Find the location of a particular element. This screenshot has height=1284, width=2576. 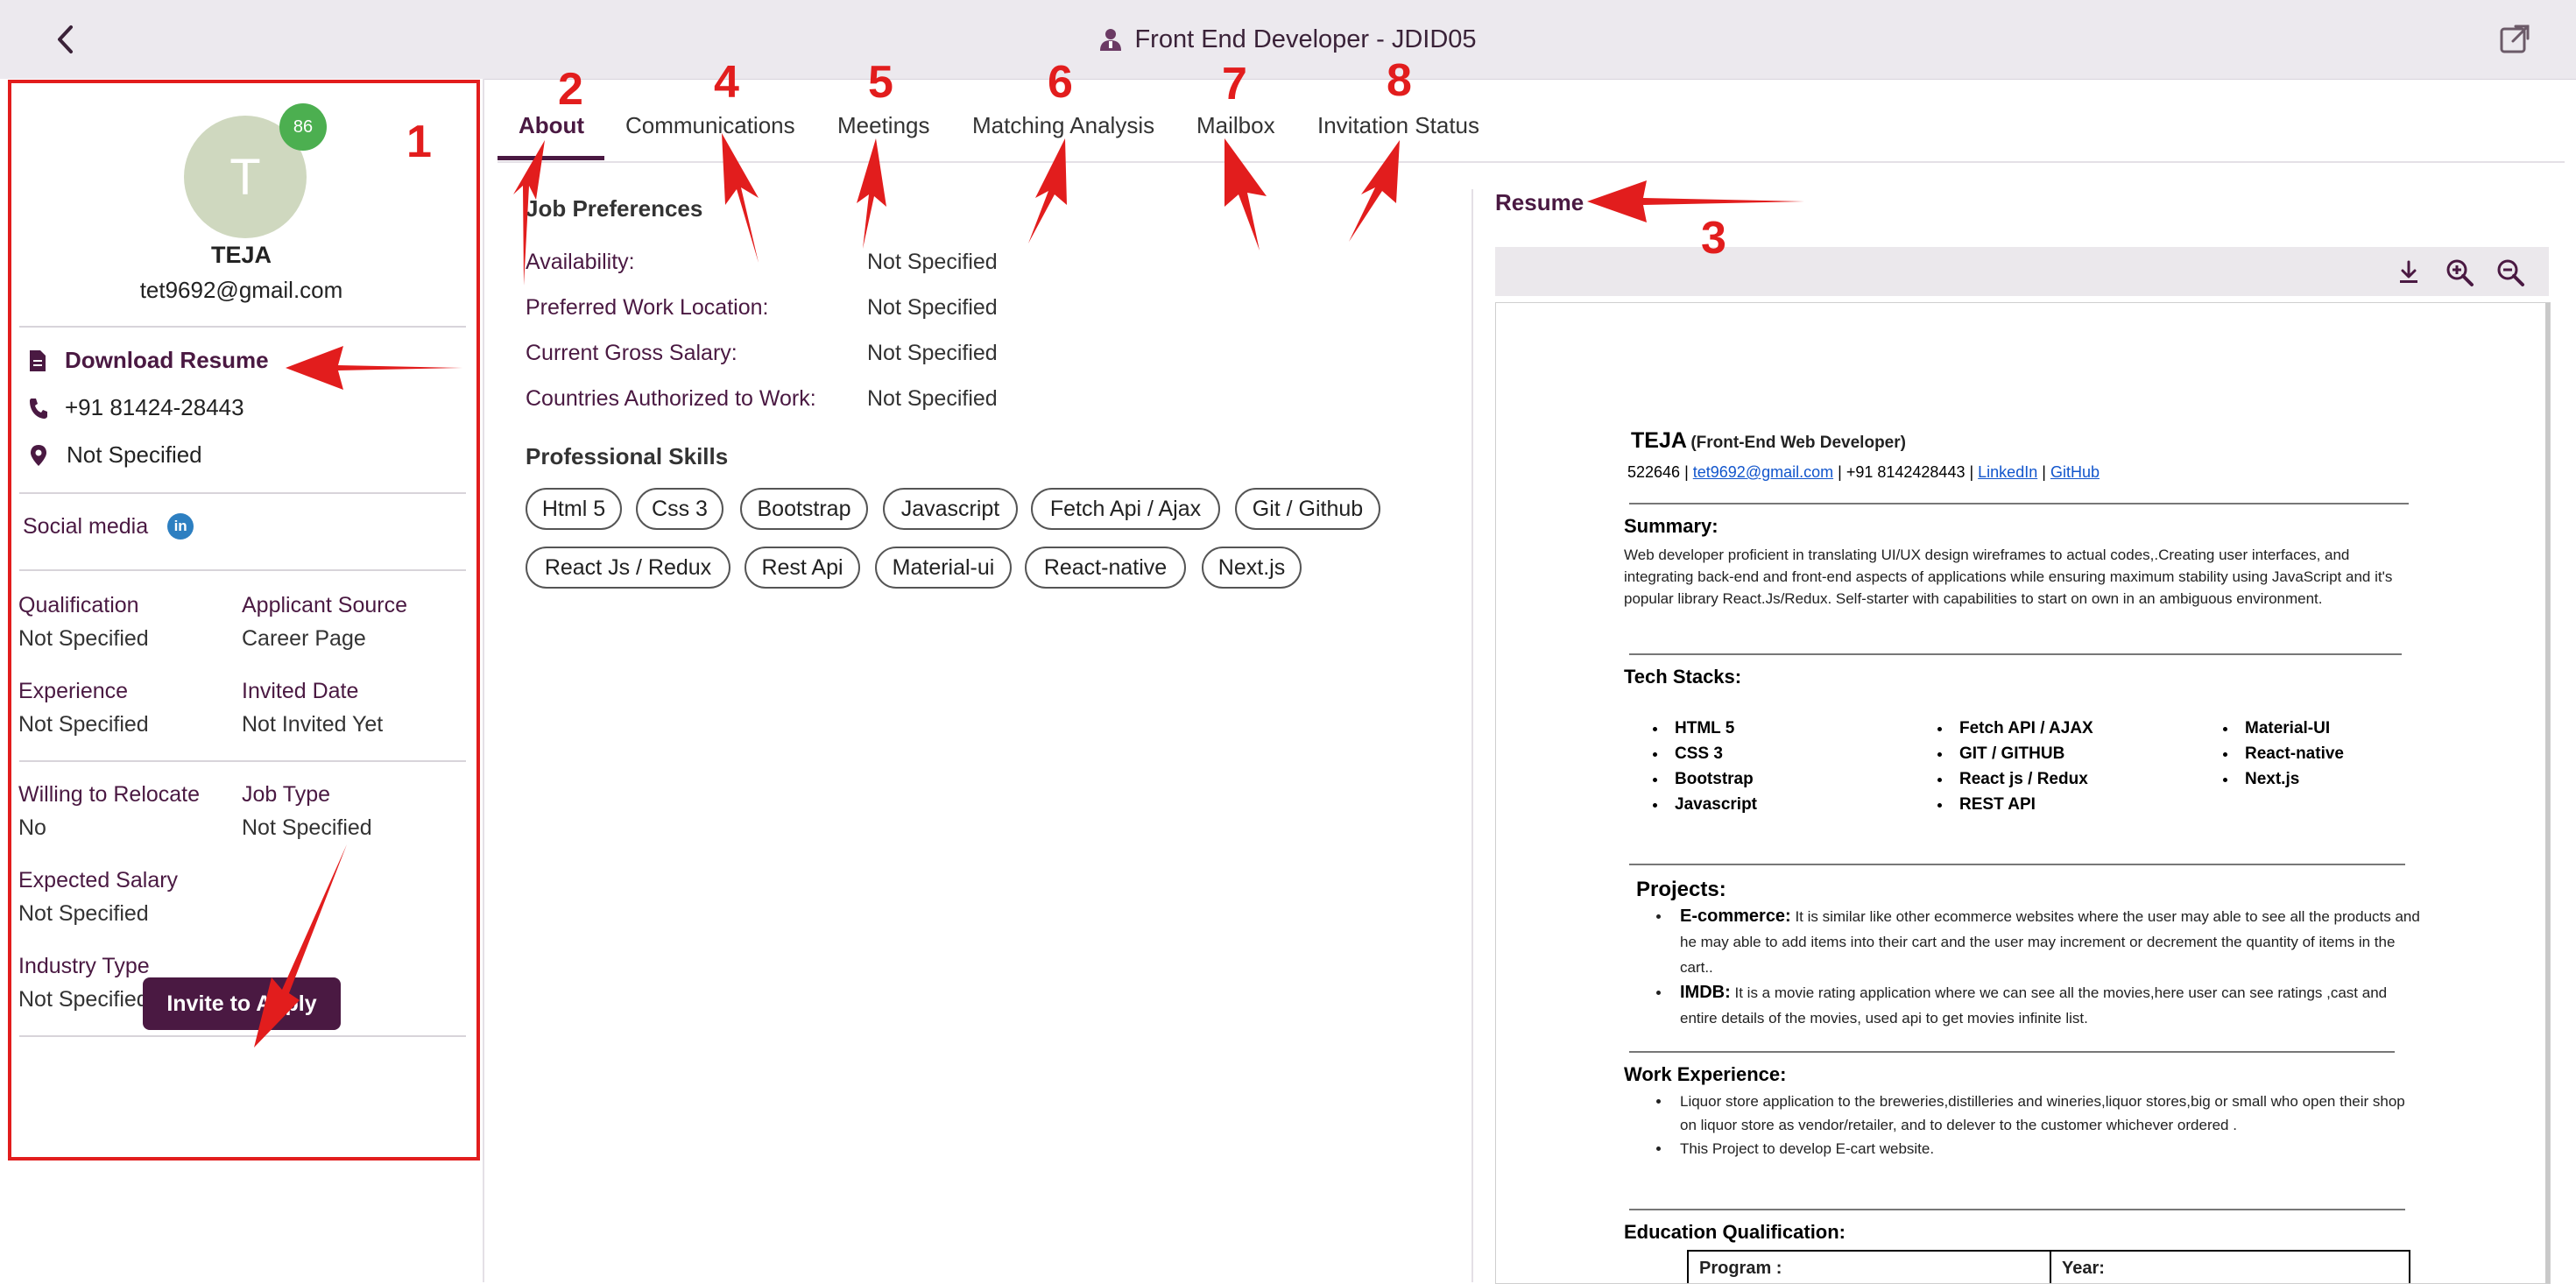

skill-chip: Html 5 is located at coordinates (574, 509).